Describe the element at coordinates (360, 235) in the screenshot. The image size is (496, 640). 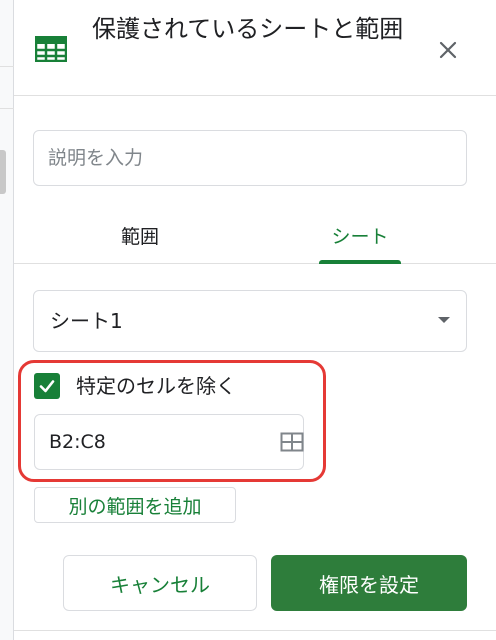
I see `tab-sheet: シート` at that location.